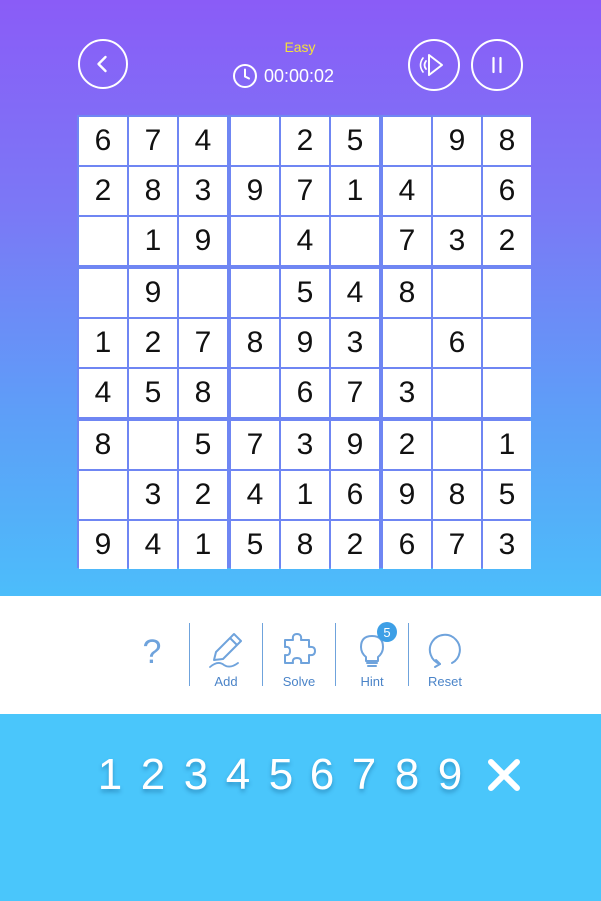 The height and width of the screenshot is (901, 601). I want to click on number-key-3: 3, so click(196, 775).